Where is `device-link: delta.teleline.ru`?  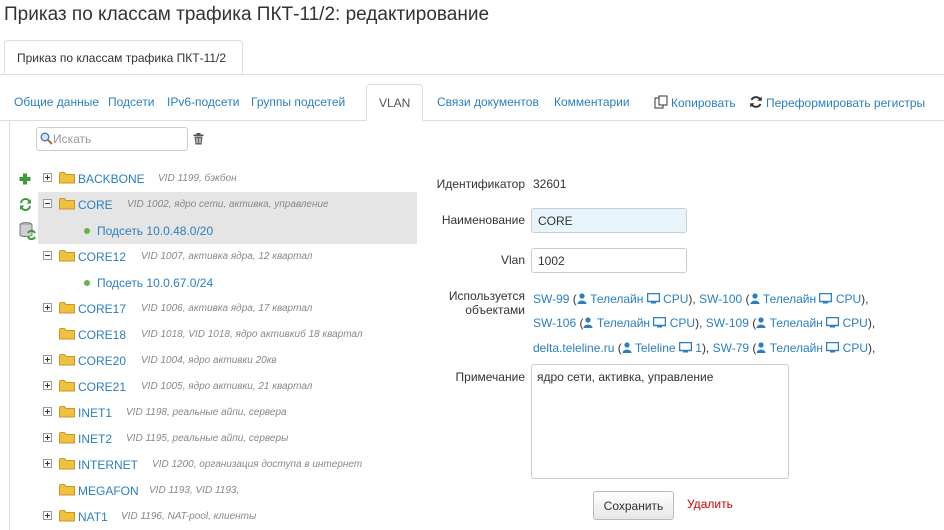 device-link: delta.teleline.ru is located at coordinates (573, 348).